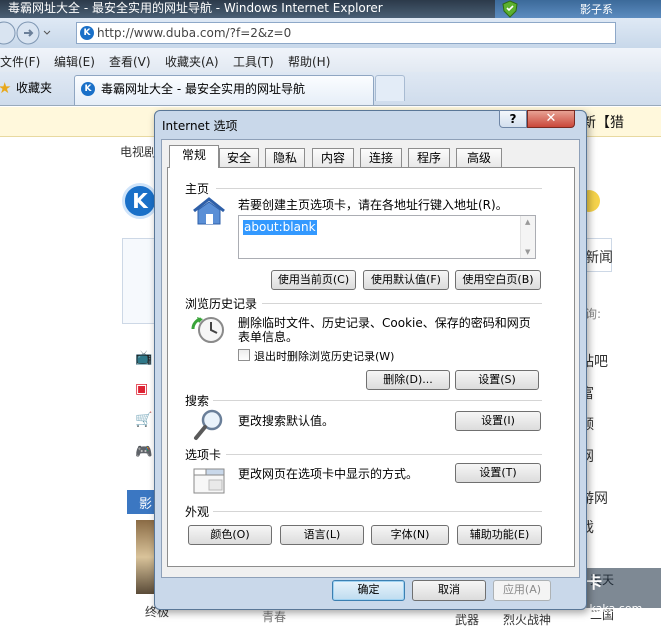 This screenshot has width=661, height=628. Describe the element at coordinates (209, 211) in the screenshot. I see `home-icon` at that location.